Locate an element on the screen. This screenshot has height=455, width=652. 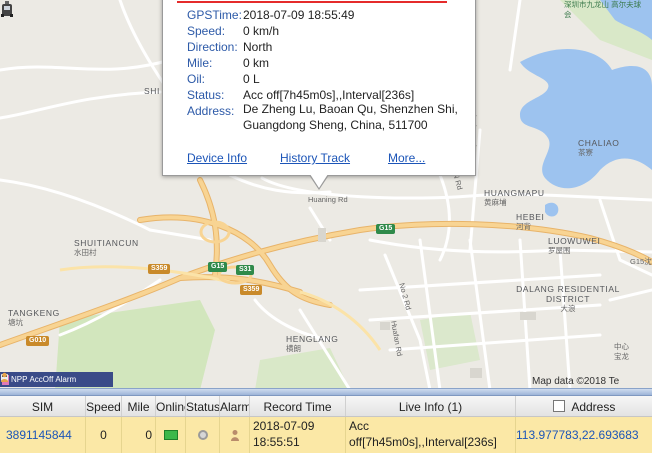
popup-value: 2018-07-09 18:55:49 is located at coordinates (299, 15).